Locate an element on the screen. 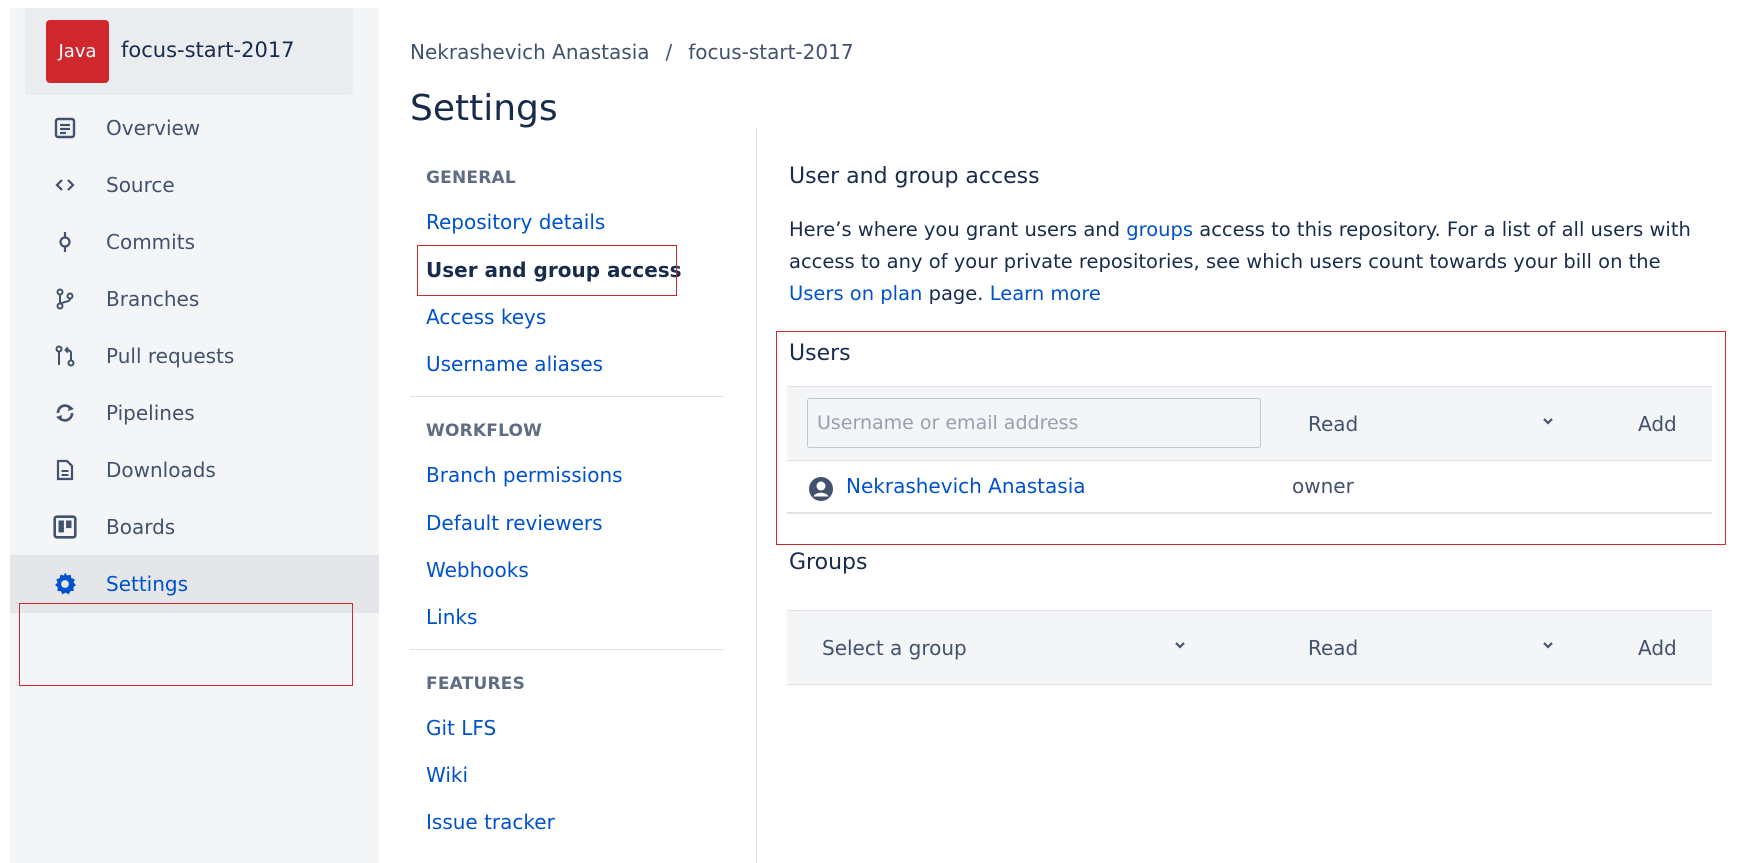 The width and height of the screenshot is (1741, 863). pull-request-icon is located at coordinates (65, 356).